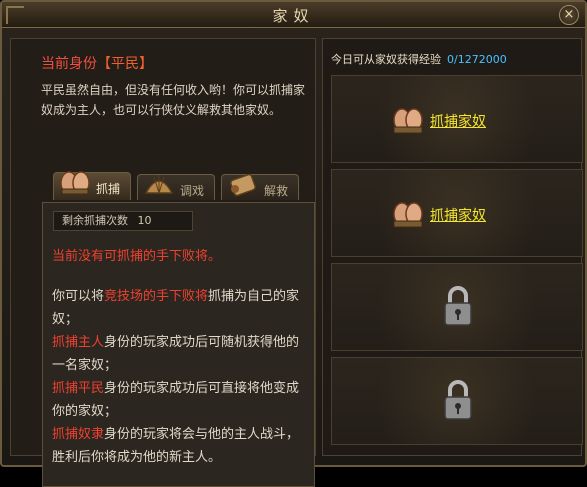  I want to click on close-button: ×, so click(569, 15).